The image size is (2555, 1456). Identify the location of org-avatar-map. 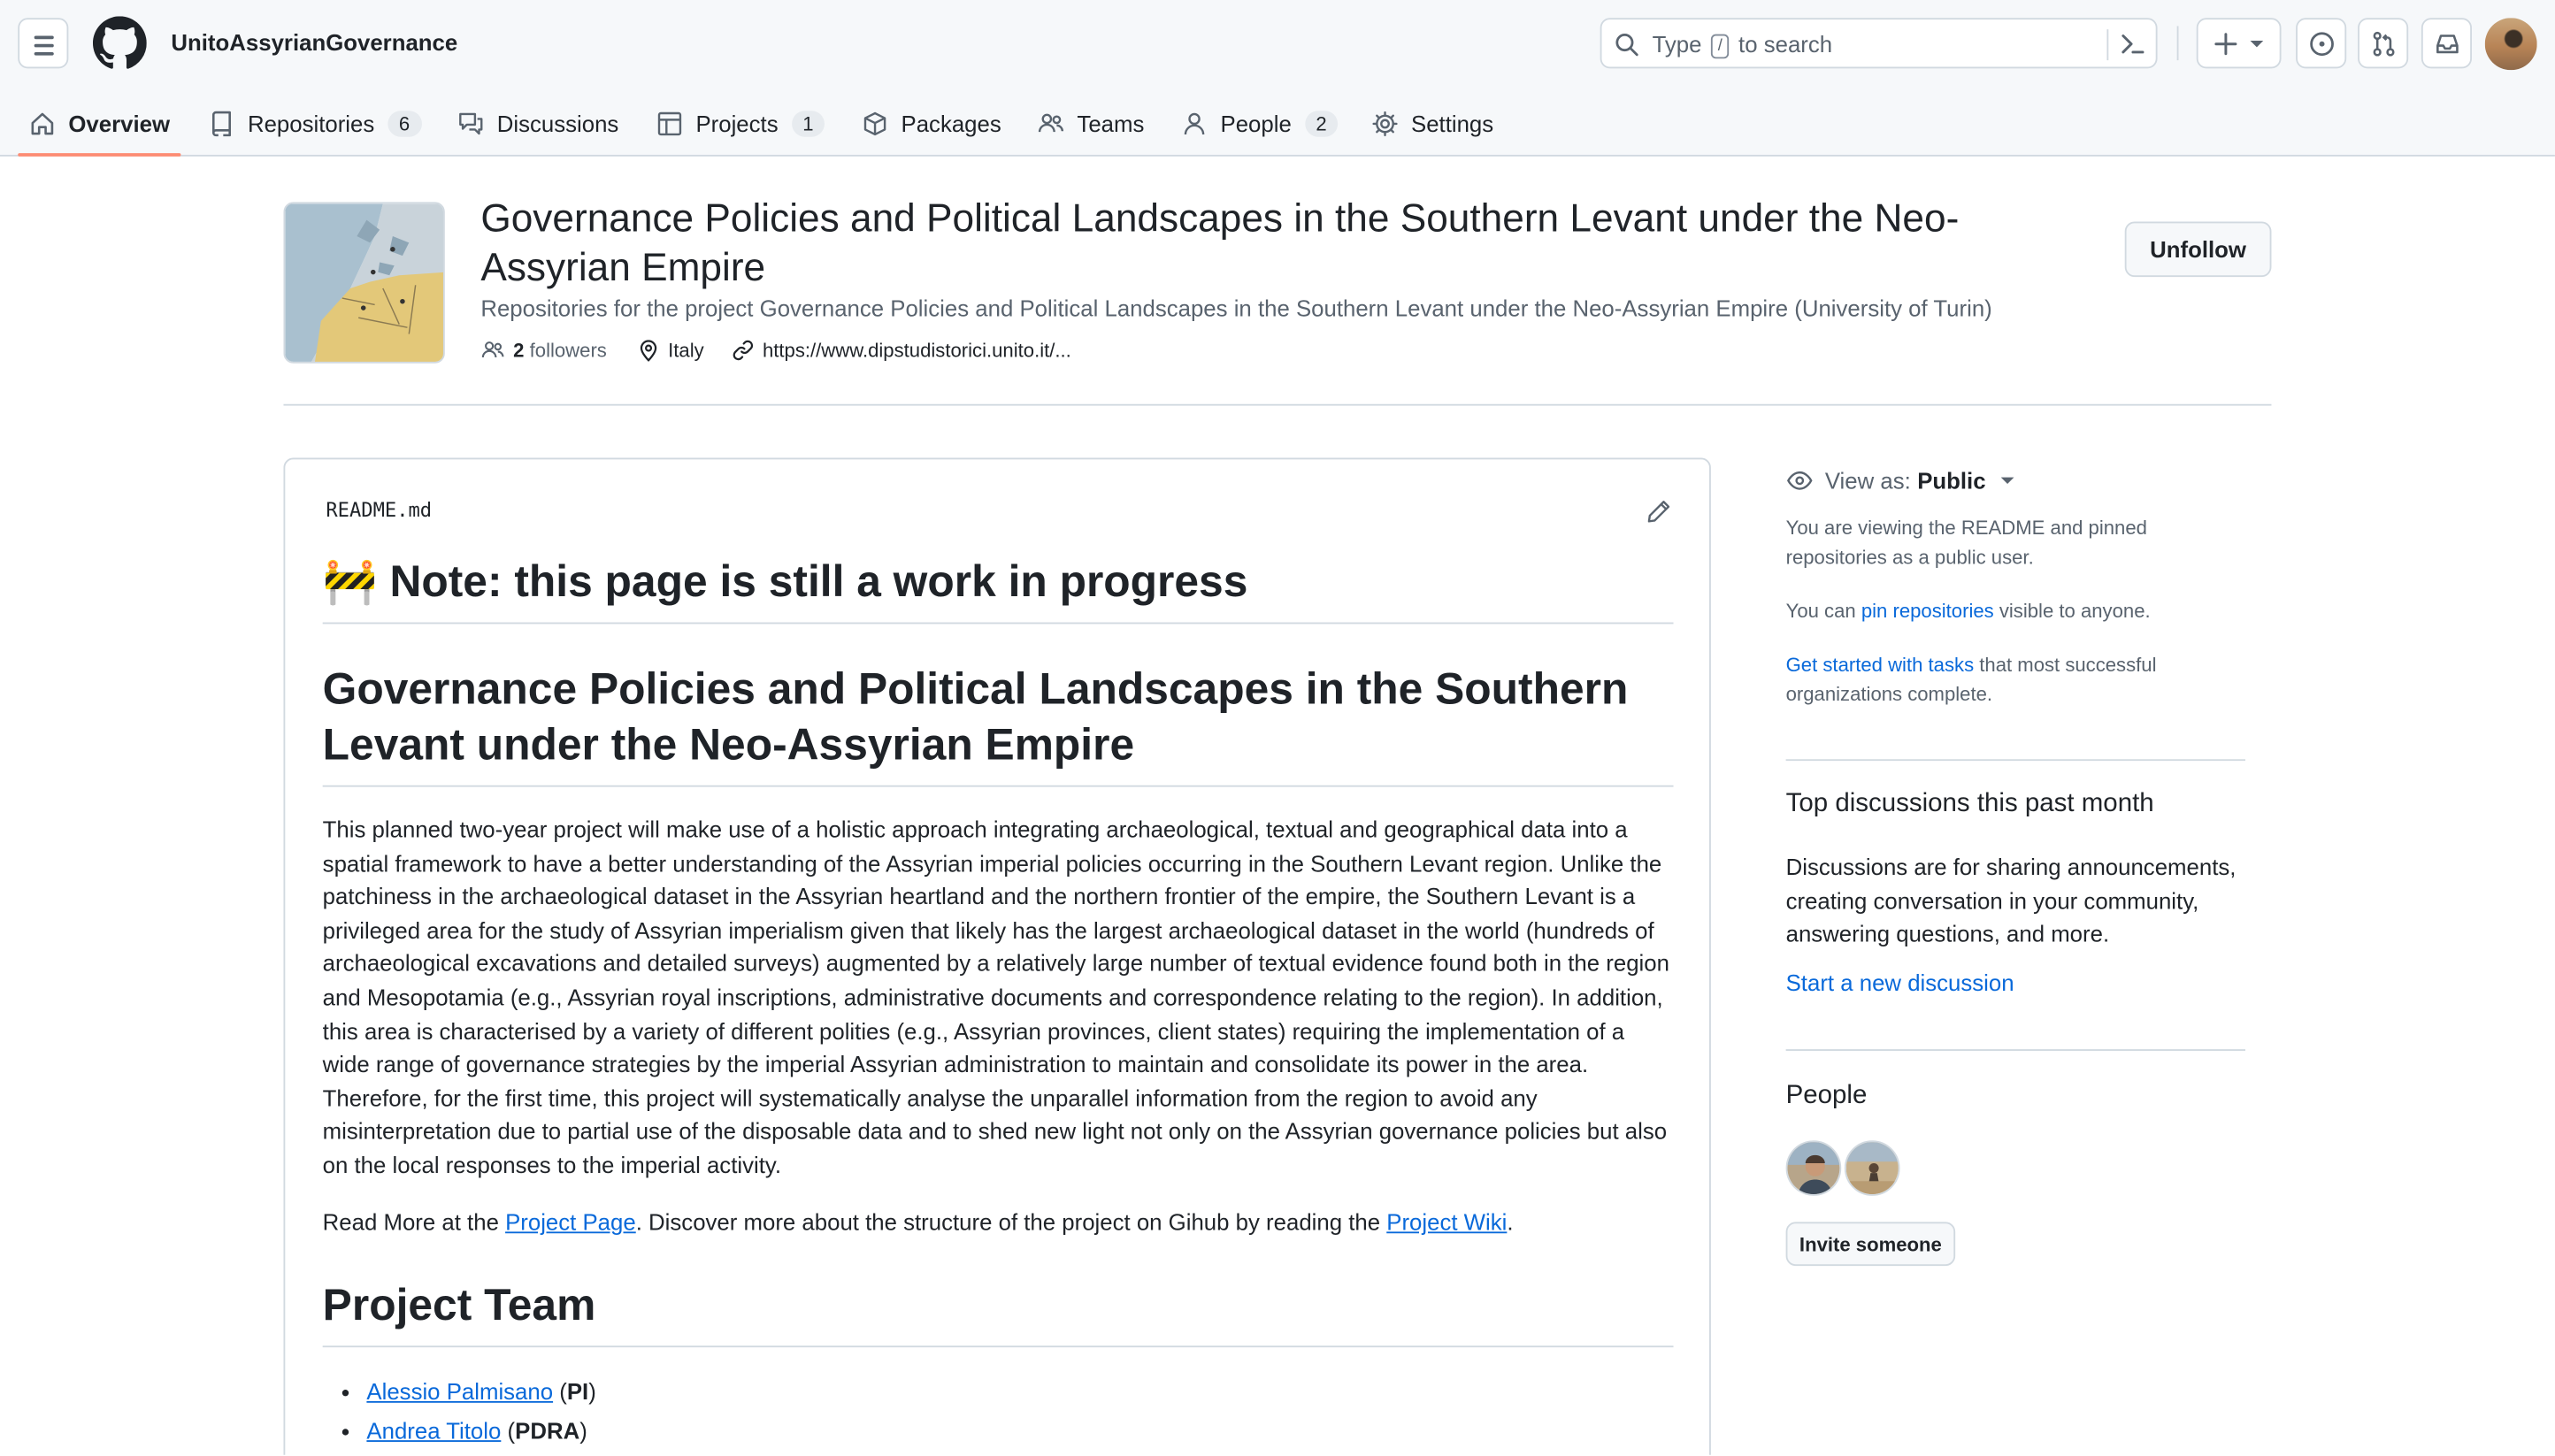
(364, 283).